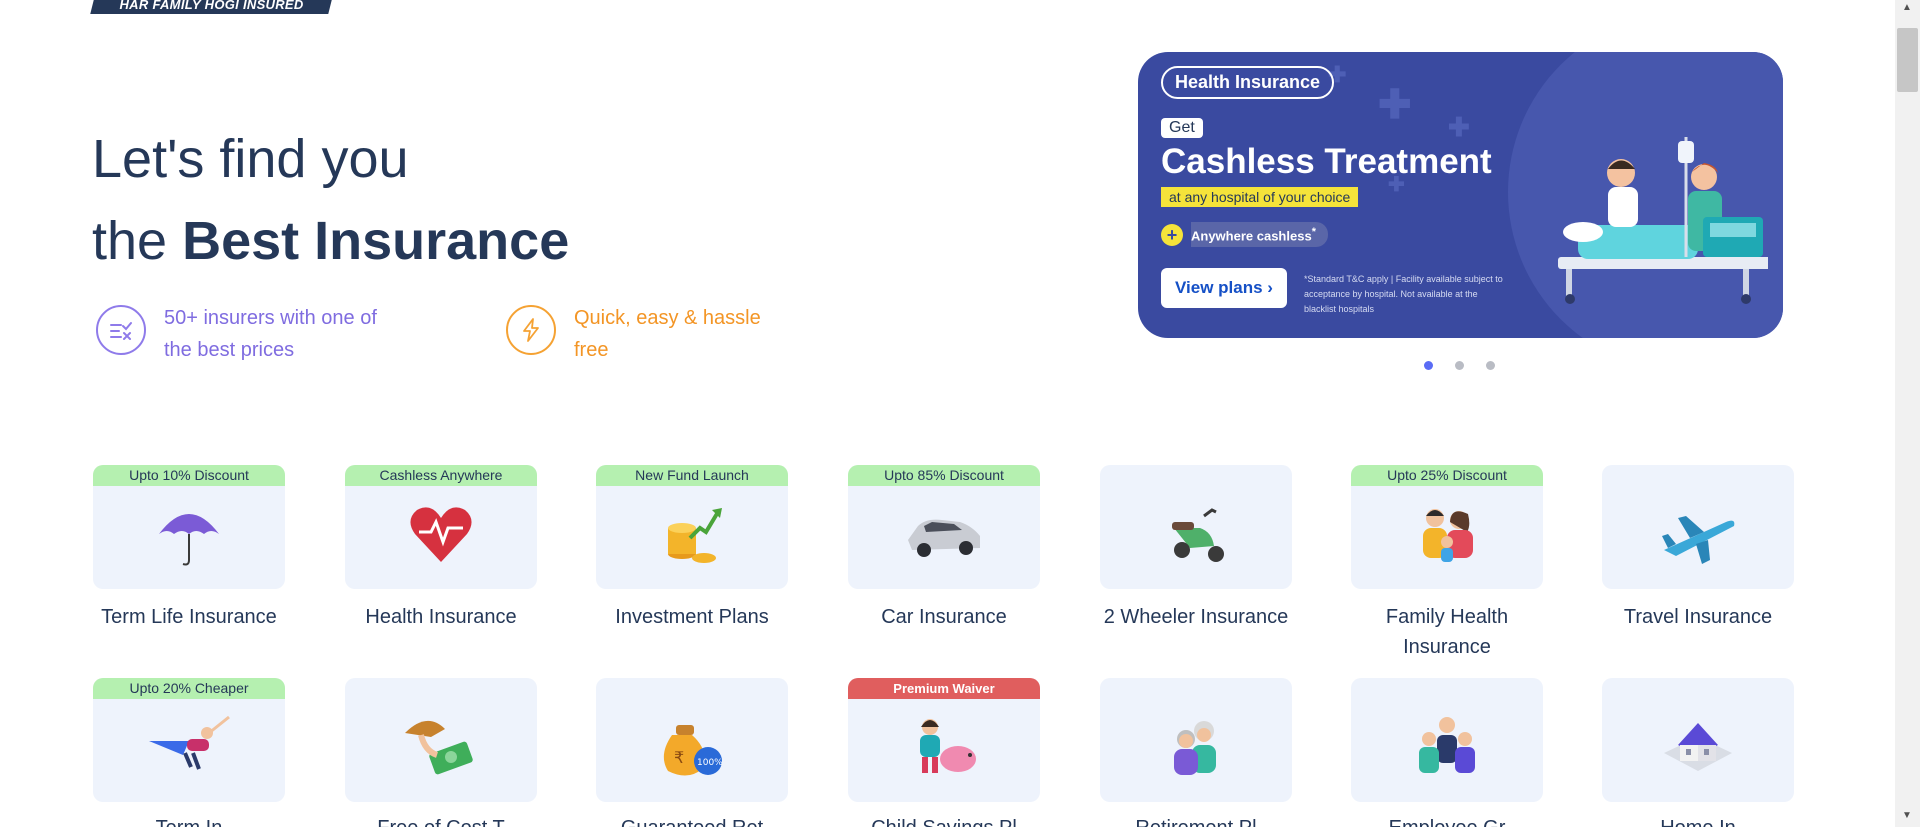  What do you see at coordinates (695, 535) in the screenshot?
I see `coins-growth-icon` at bounding box center [695, 535].